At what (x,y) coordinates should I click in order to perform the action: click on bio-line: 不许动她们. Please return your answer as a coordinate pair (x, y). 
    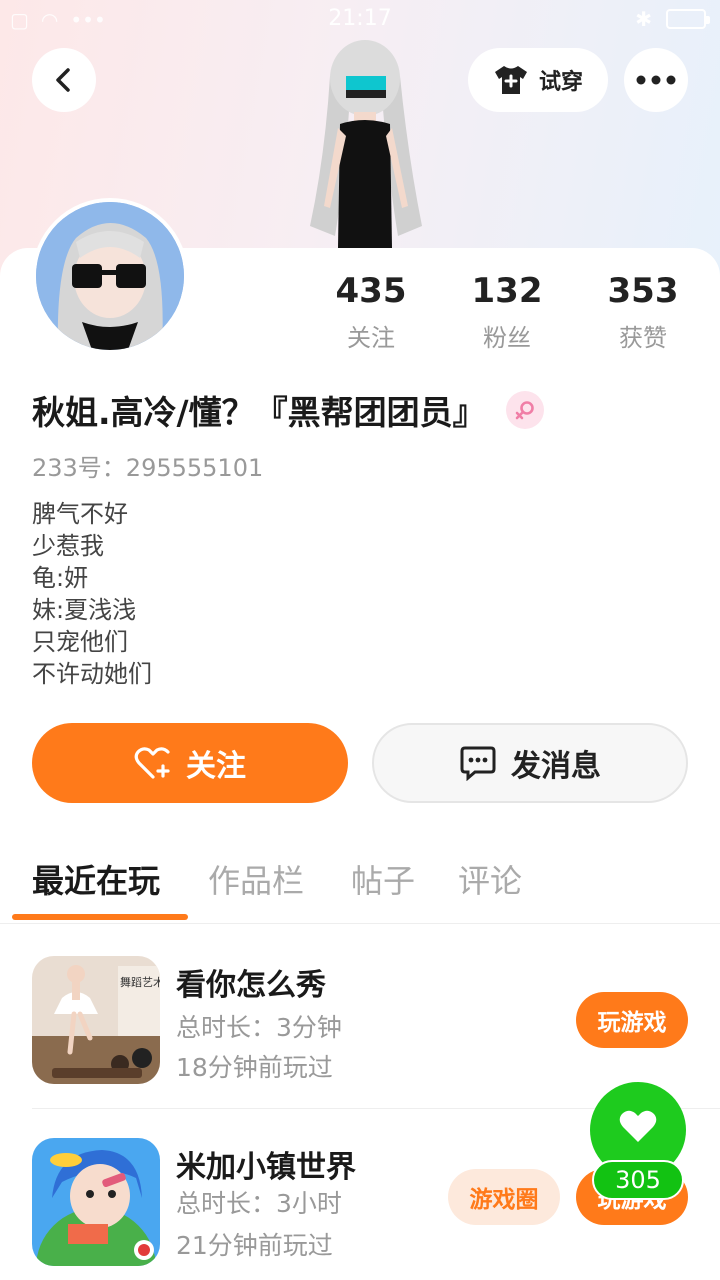
    Looking at the image, I should click on (92, 674).